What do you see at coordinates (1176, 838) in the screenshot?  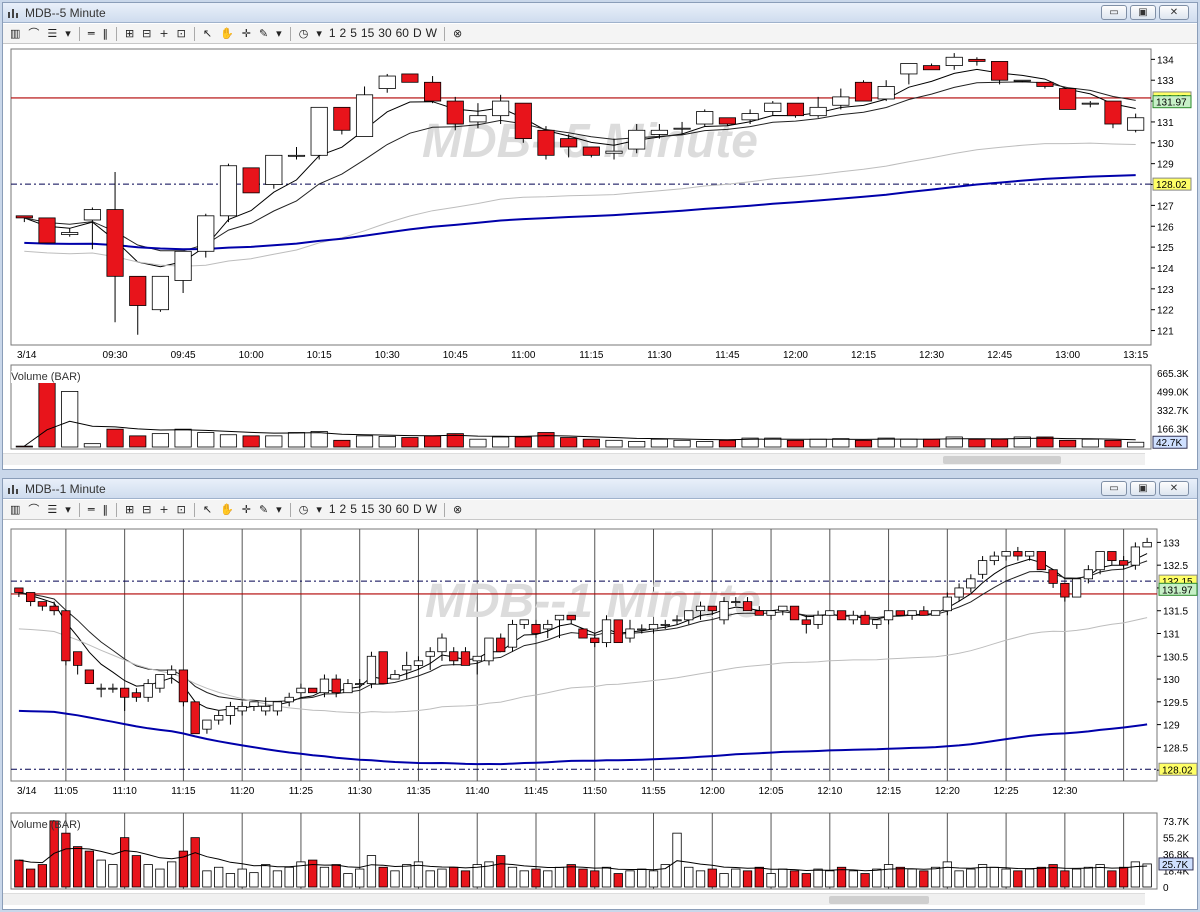 I see `volume-tick-label: 55.2K` at bounding box center [1176, 838].